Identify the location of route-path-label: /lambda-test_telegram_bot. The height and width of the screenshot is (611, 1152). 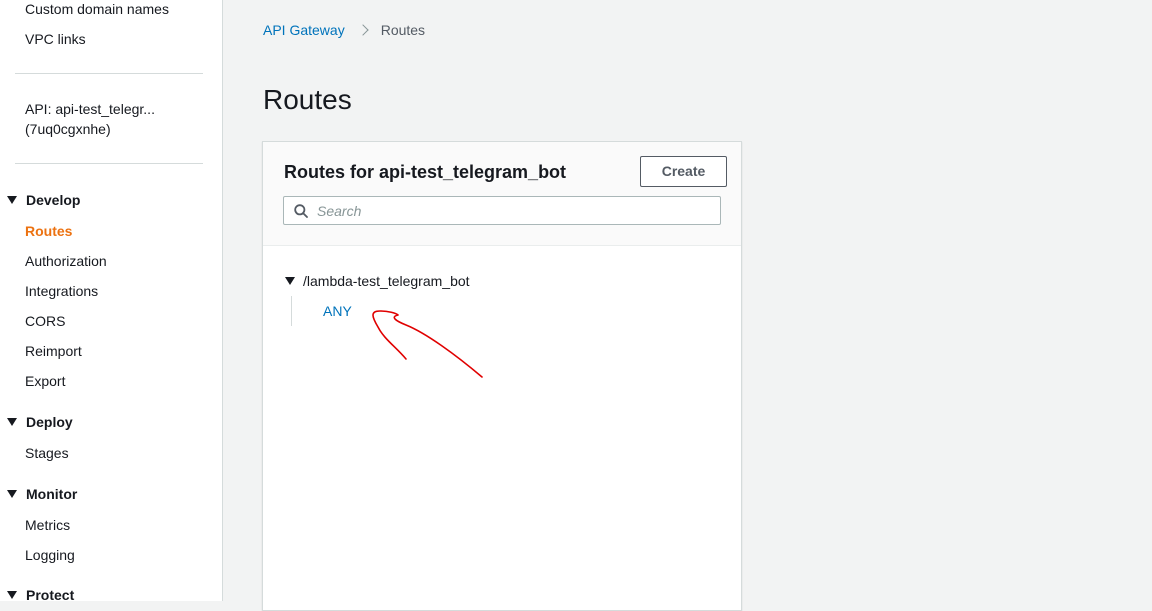
(386, 281).